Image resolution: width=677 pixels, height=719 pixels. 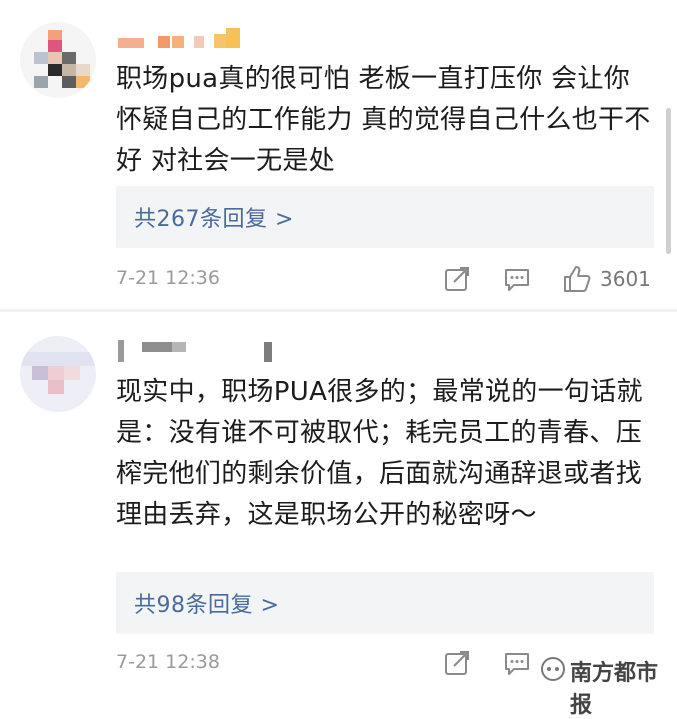 I want to click on like-count: 3601, so click(x=625, y=279).